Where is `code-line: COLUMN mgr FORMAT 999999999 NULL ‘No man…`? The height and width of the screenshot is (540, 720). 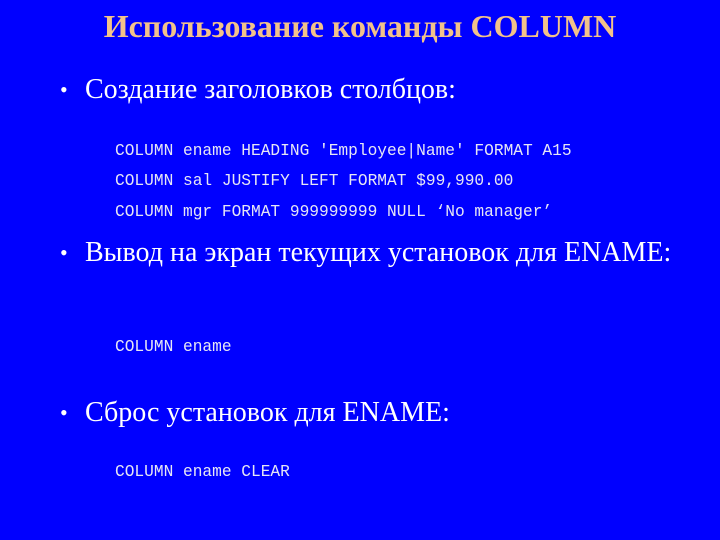 code-line: COLUMN mgr FORMAT 999999999 NULL ‘No man… is located at coordinates (334, 212).